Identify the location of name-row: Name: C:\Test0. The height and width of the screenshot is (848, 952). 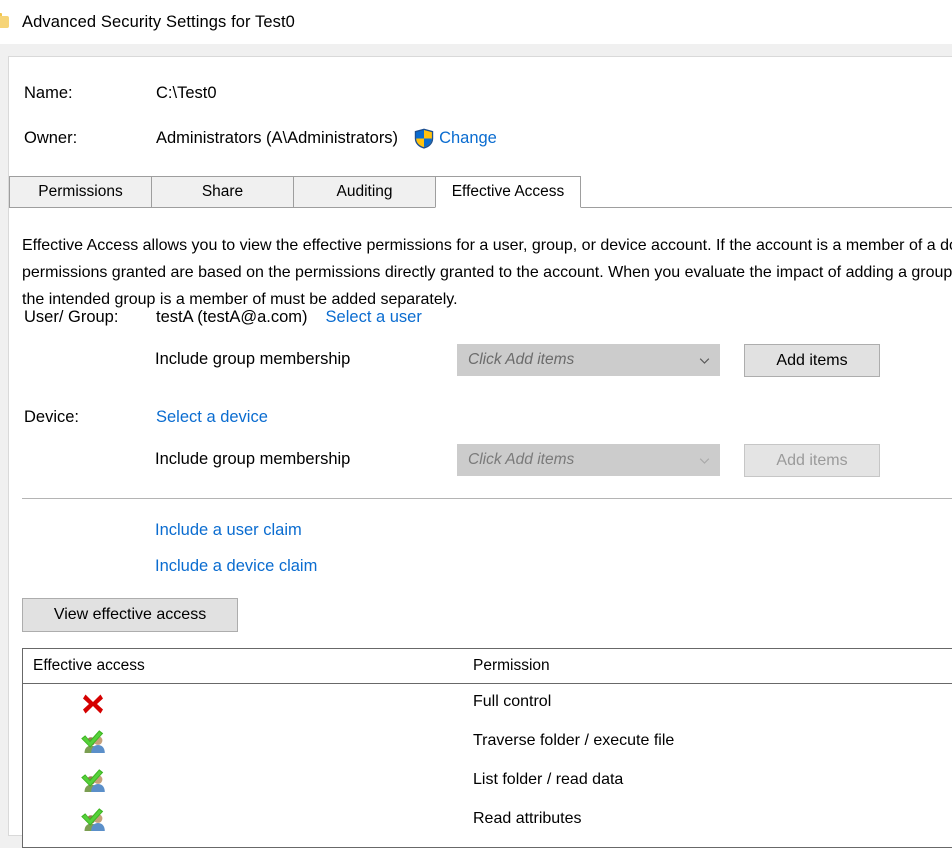
(120, 93).